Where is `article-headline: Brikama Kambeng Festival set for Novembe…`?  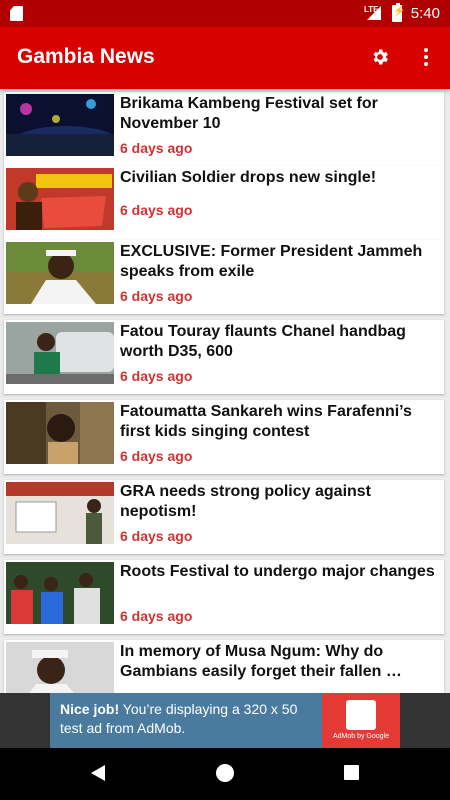 article-headline: Brikama Kambeng Festival set for Novembe… is located at coordinates (249, 113).